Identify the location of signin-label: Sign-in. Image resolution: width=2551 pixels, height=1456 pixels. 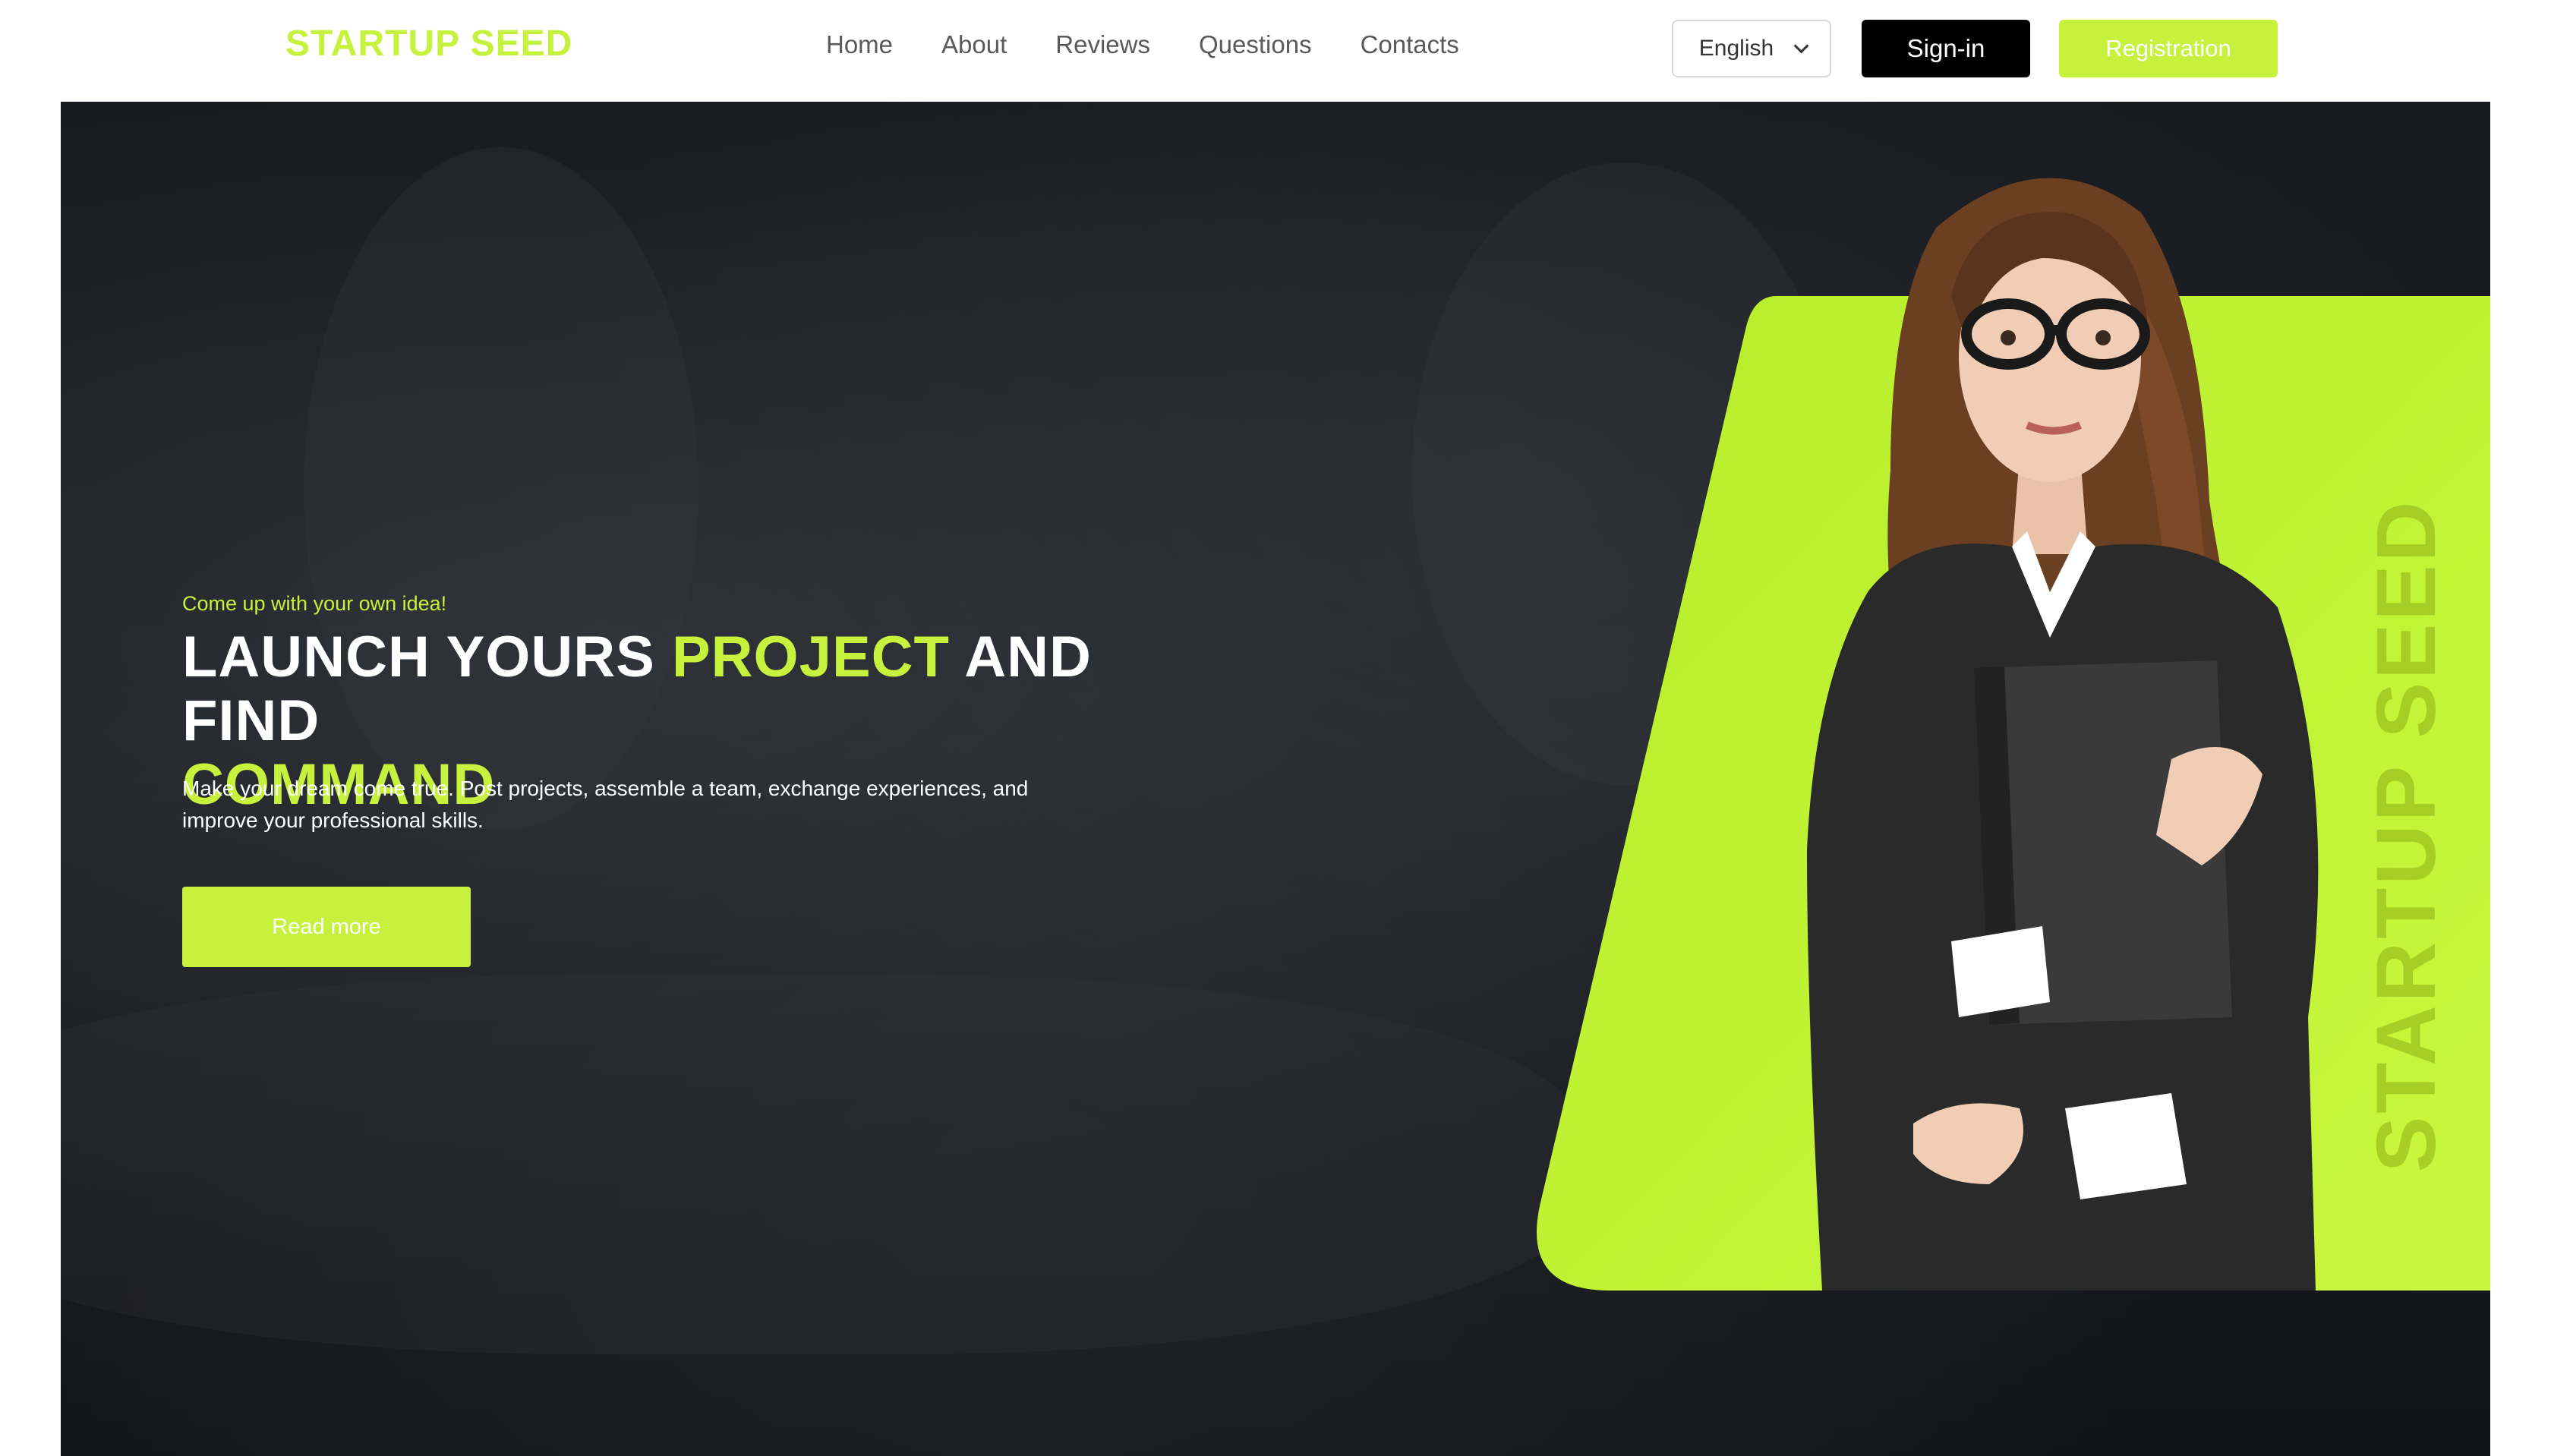
(1945, 48).